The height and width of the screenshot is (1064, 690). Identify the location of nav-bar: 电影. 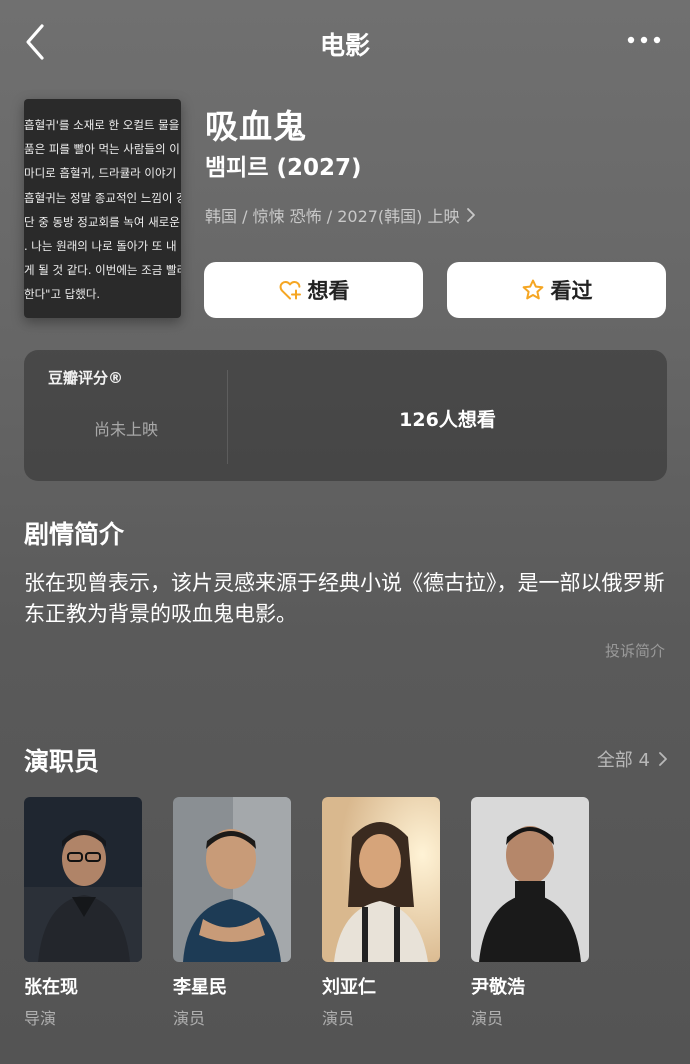
(345, 42).